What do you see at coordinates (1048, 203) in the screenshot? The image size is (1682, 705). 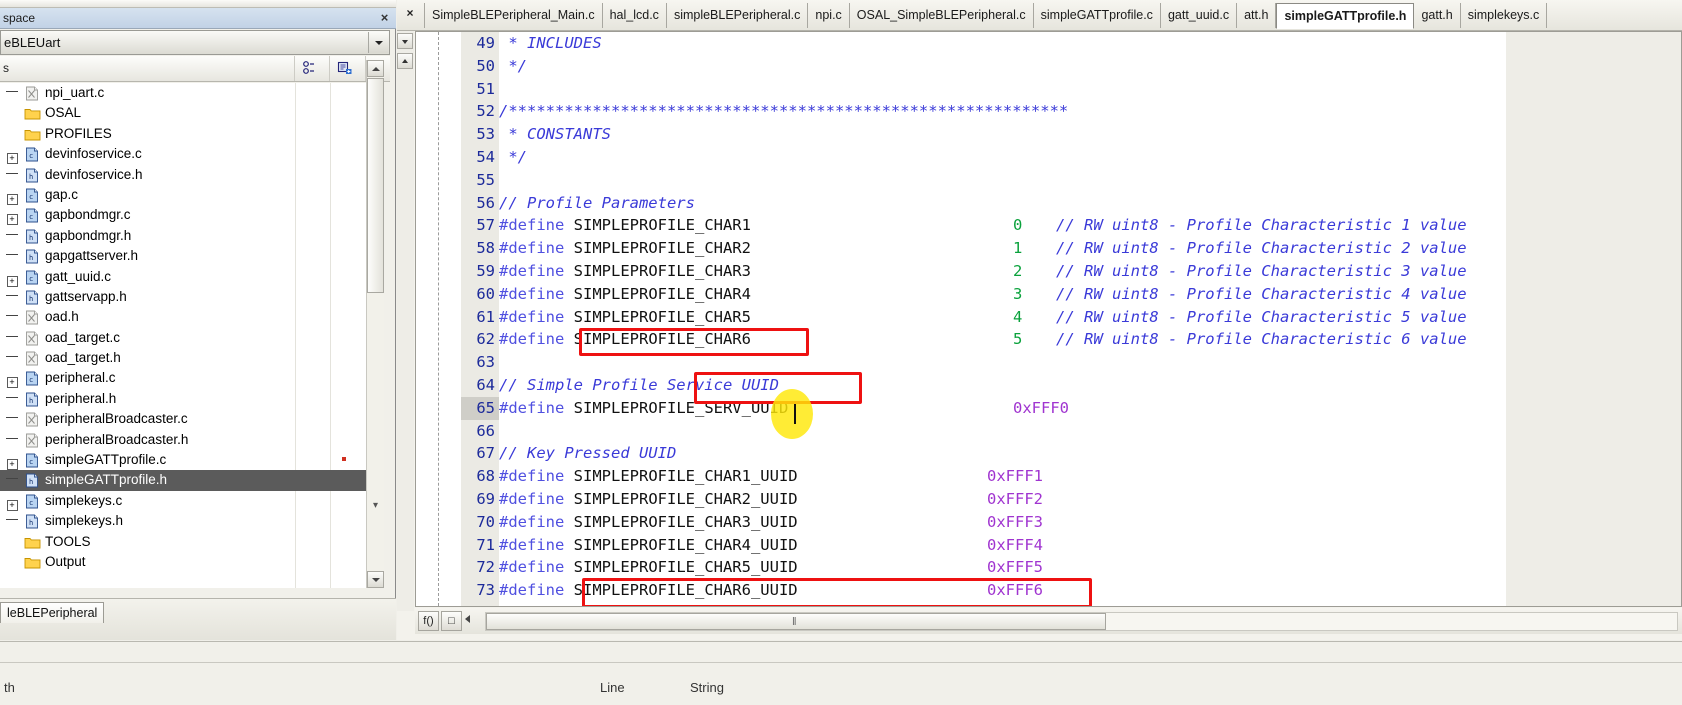 I see `code-line: 56// Profile Parameters` at bounding box center [1048, 203].